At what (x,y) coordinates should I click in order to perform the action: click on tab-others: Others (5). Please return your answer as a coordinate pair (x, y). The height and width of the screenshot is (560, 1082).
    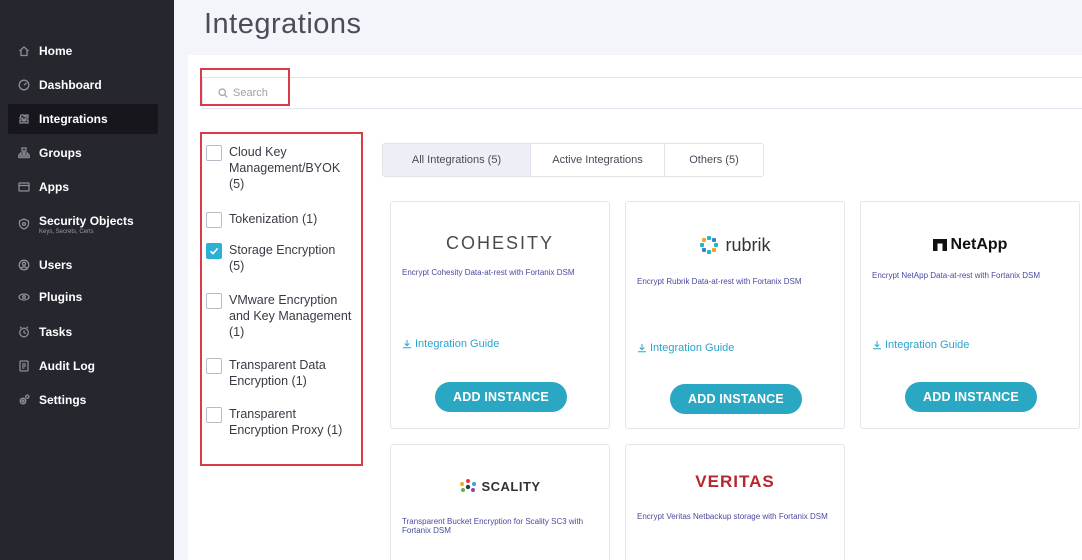
    Looking at the image, I should click on (714, 160).